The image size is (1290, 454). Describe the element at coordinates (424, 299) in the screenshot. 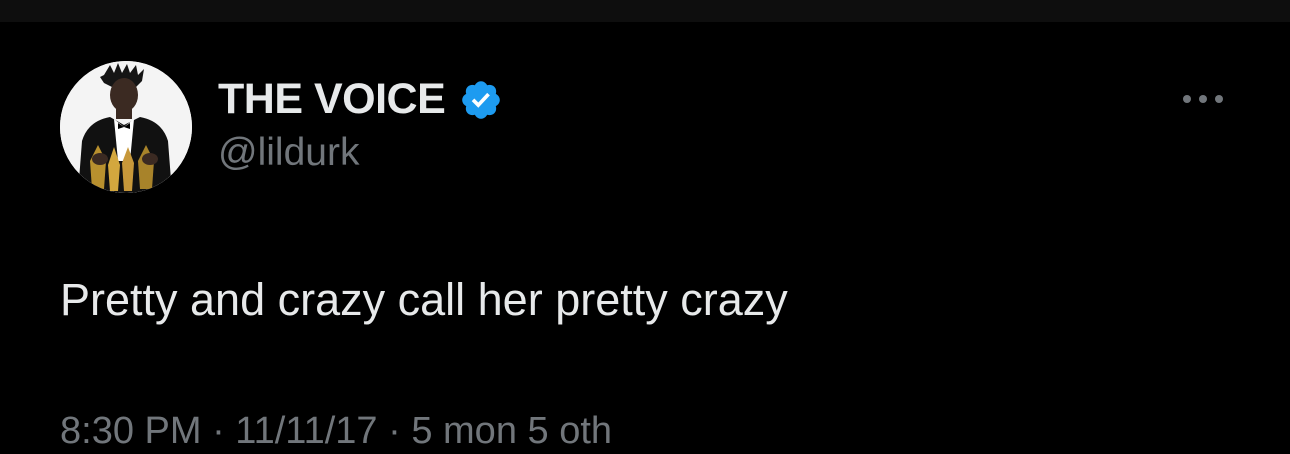

I see `tweet-text: Pretty and crazy call her pretty crazy` at that location.